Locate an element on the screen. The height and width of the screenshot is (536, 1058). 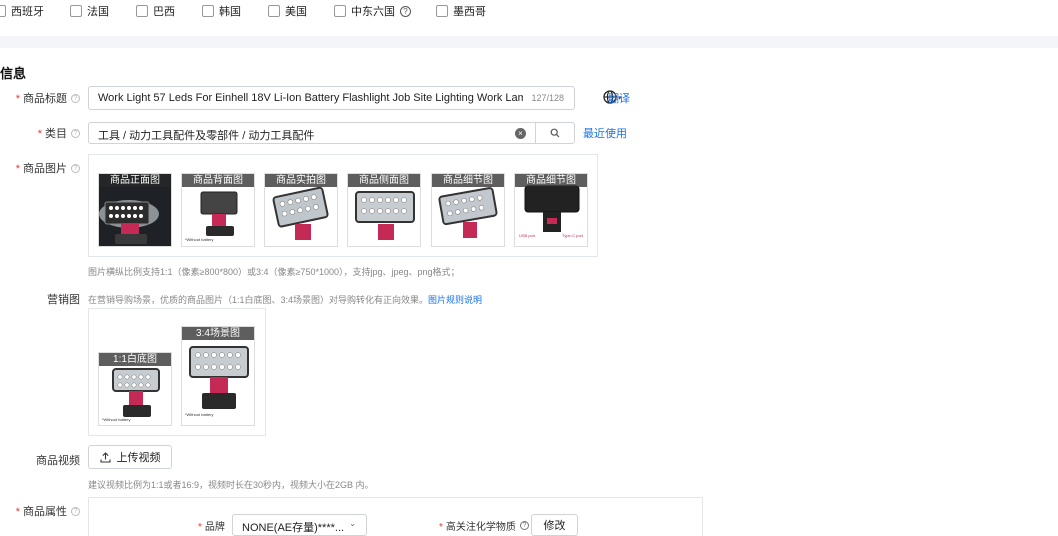
image-caption: 商品背面图 is located at coordinates (218, 180).